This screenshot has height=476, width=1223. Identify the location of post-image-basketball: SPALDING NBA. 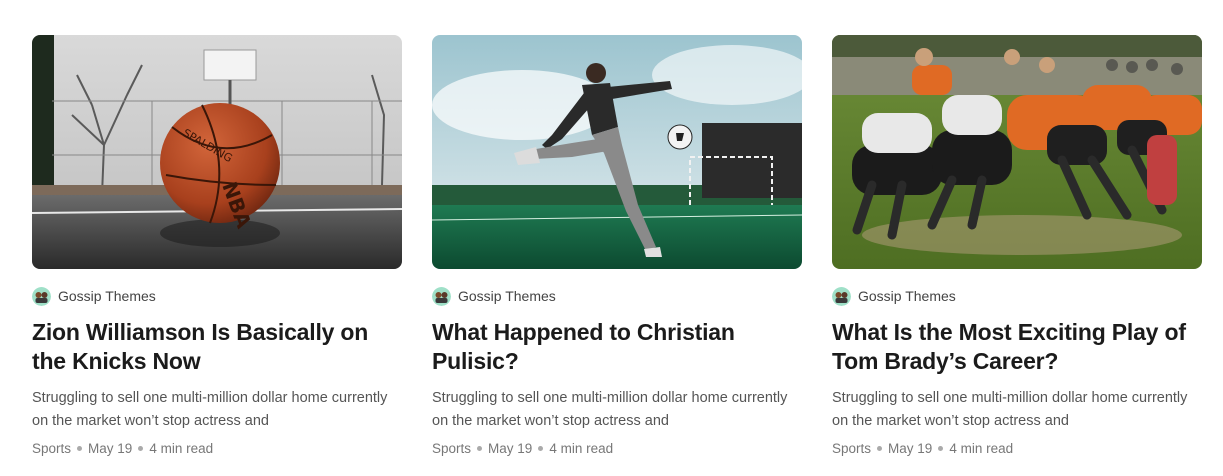
(217, 152).